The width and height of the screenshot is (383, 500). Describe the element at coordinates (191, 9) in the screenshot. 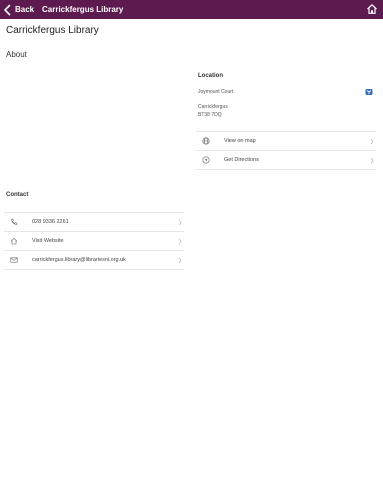

I see `nav-bar: Back Carrickfergus Library` at that location.